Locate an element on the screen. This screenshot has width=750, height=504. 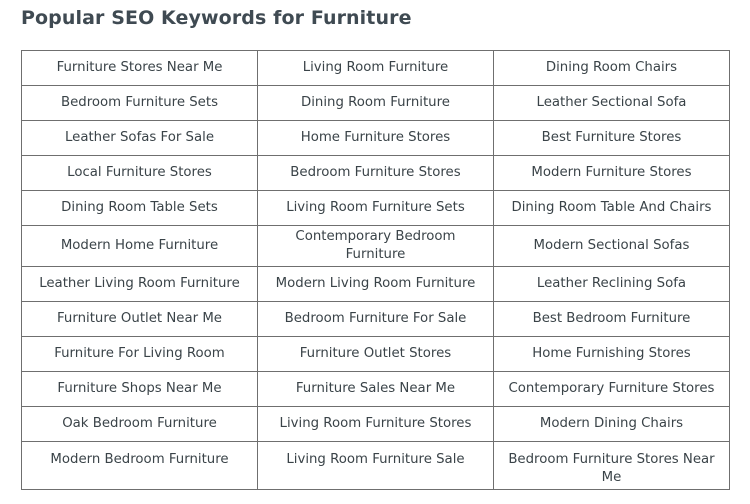
keyword-cell: Best Furniture Stores is located at coordinates (611, 138).